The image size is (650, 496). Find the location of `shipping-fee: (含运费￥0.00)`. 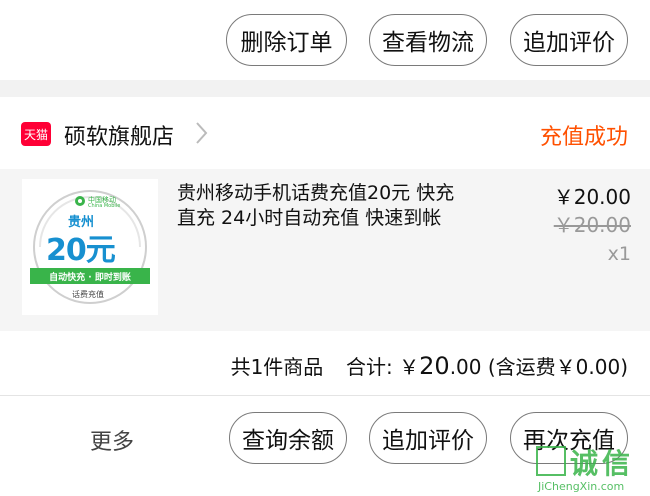

shipping-fee: (含运费￥0.00) is located at coordinates (557, 367).